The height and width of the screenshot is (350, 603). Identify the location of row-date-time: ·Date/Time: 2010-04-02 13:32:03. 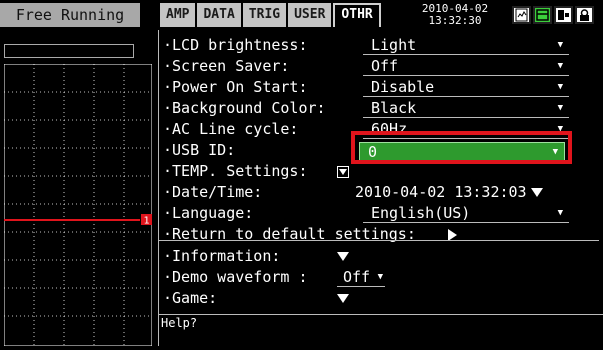
(379, 192).